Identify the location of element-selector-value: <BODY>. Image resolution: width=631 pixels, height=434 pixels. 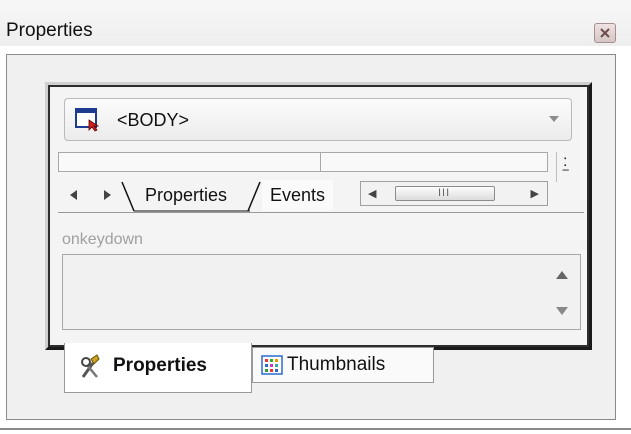
(153, 120).